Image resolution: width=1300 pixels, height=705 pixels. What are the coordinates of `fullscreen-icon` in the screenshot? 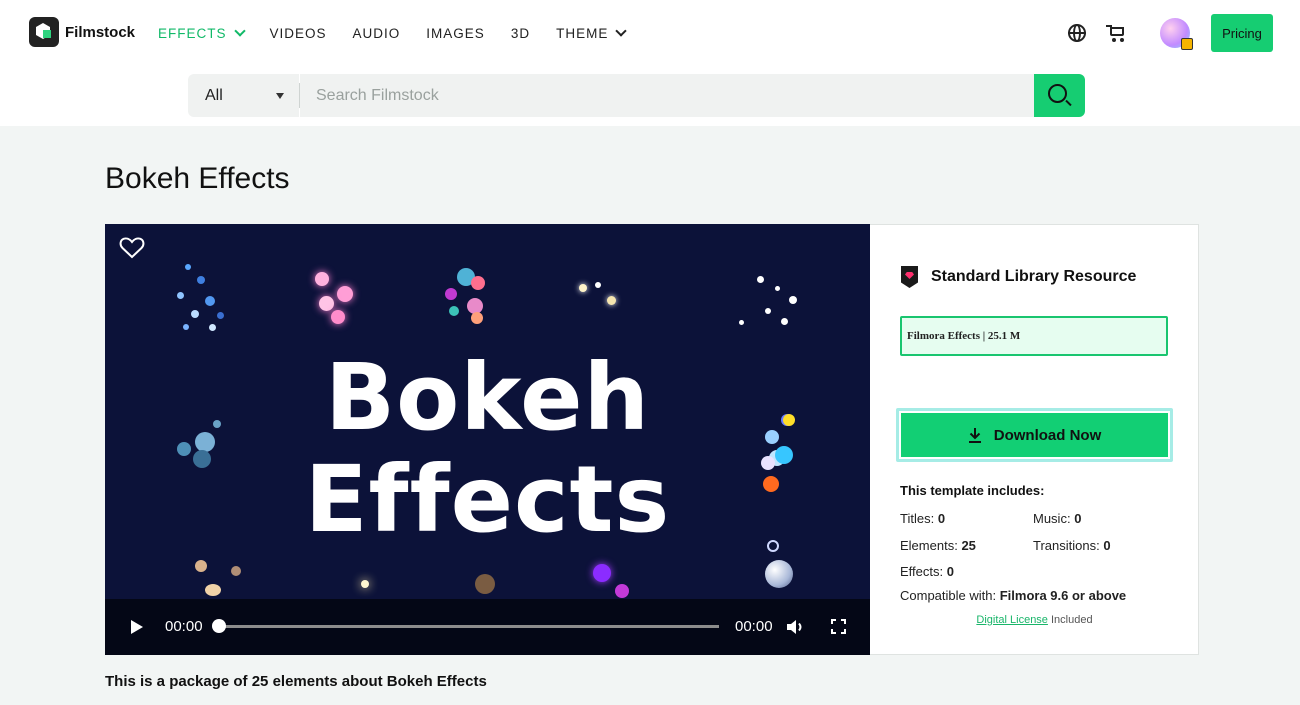 It's located at (838, 626).